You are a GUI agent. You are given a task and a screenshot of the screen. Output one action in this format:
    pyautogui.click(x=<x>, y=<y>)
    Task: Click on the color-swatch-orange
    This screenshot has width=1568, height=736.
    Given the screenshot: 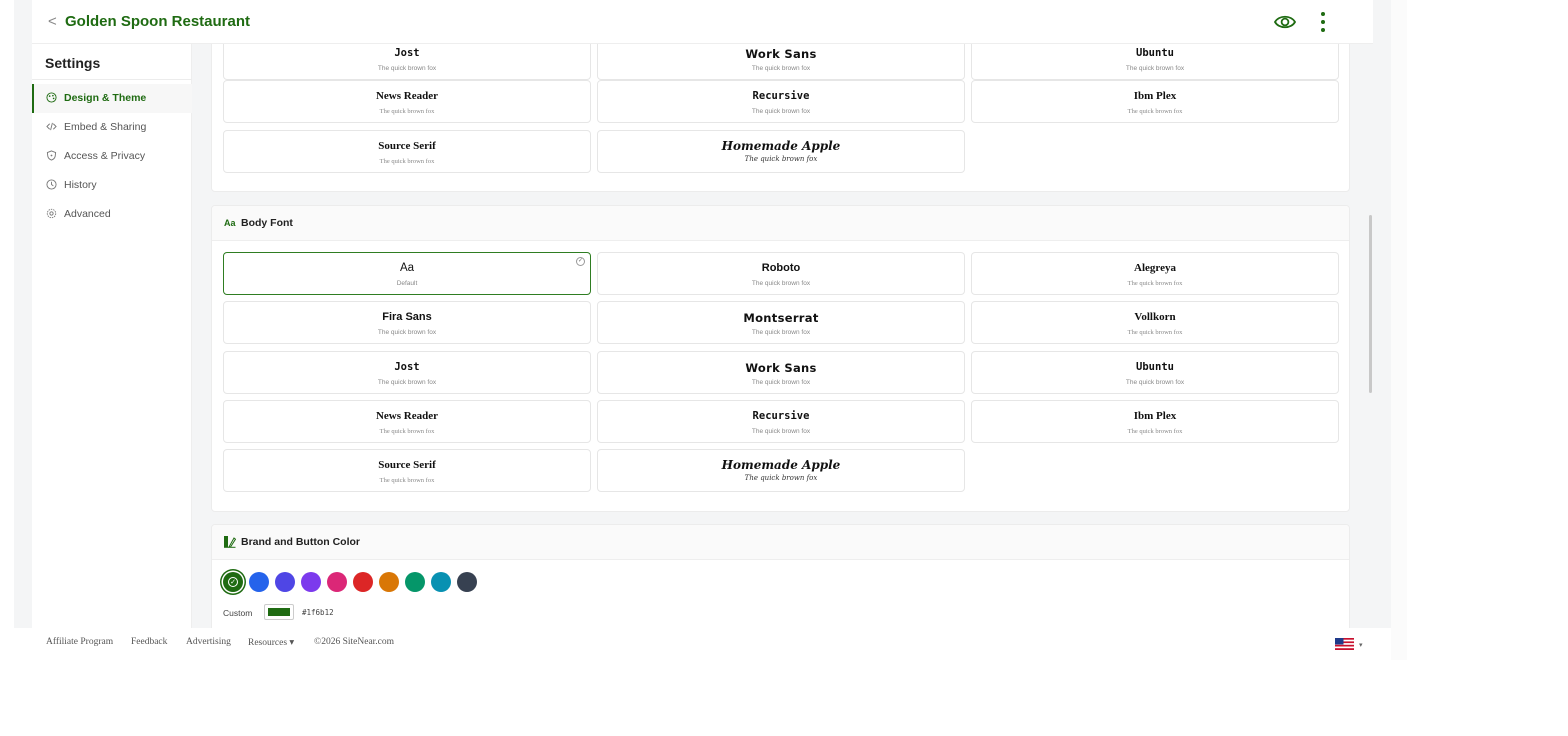 What is the action you would take?
    pyautogui.click(x=389, y=582)
    